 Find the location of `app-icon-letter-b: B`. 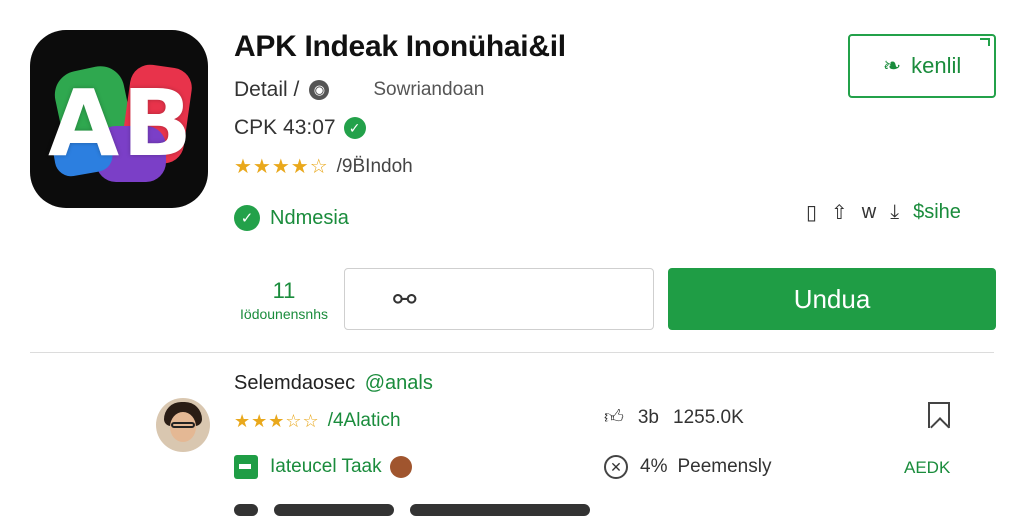

app-icon-letter-b: B is located at coordinates (157, 123).